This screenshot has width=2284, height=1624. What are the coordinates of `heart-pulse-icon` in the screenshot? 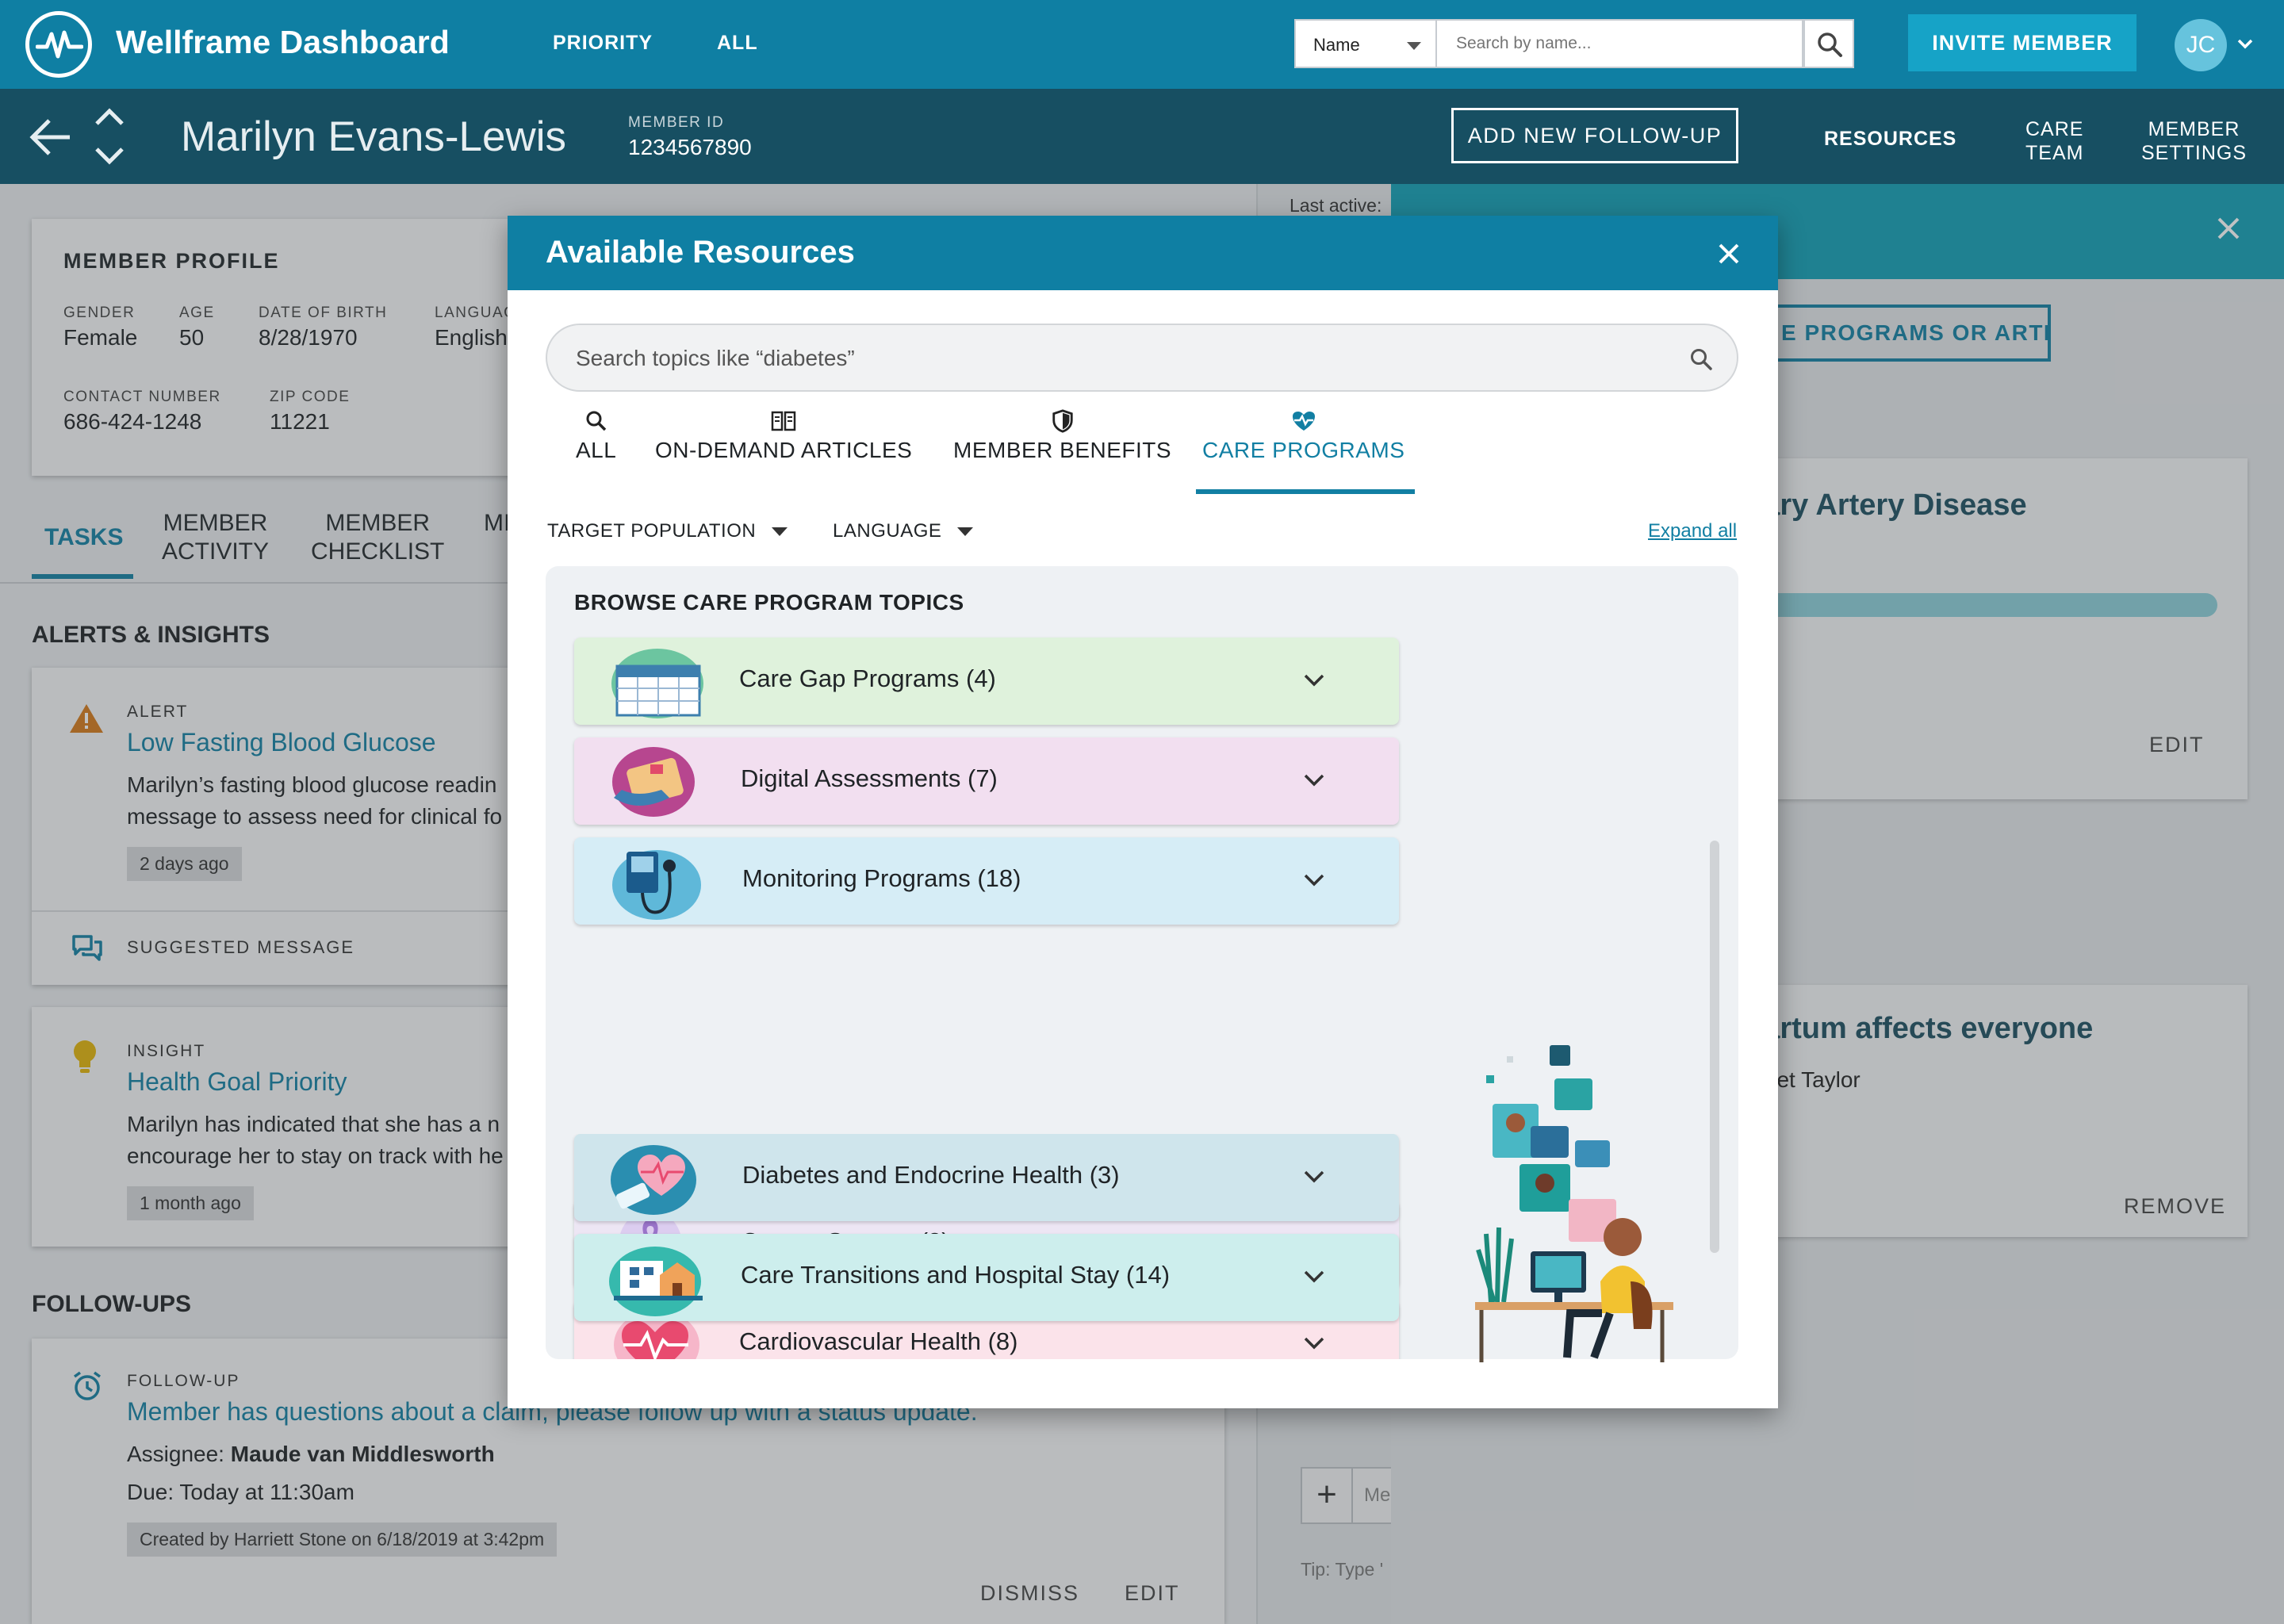 It's located at (1303, 421).